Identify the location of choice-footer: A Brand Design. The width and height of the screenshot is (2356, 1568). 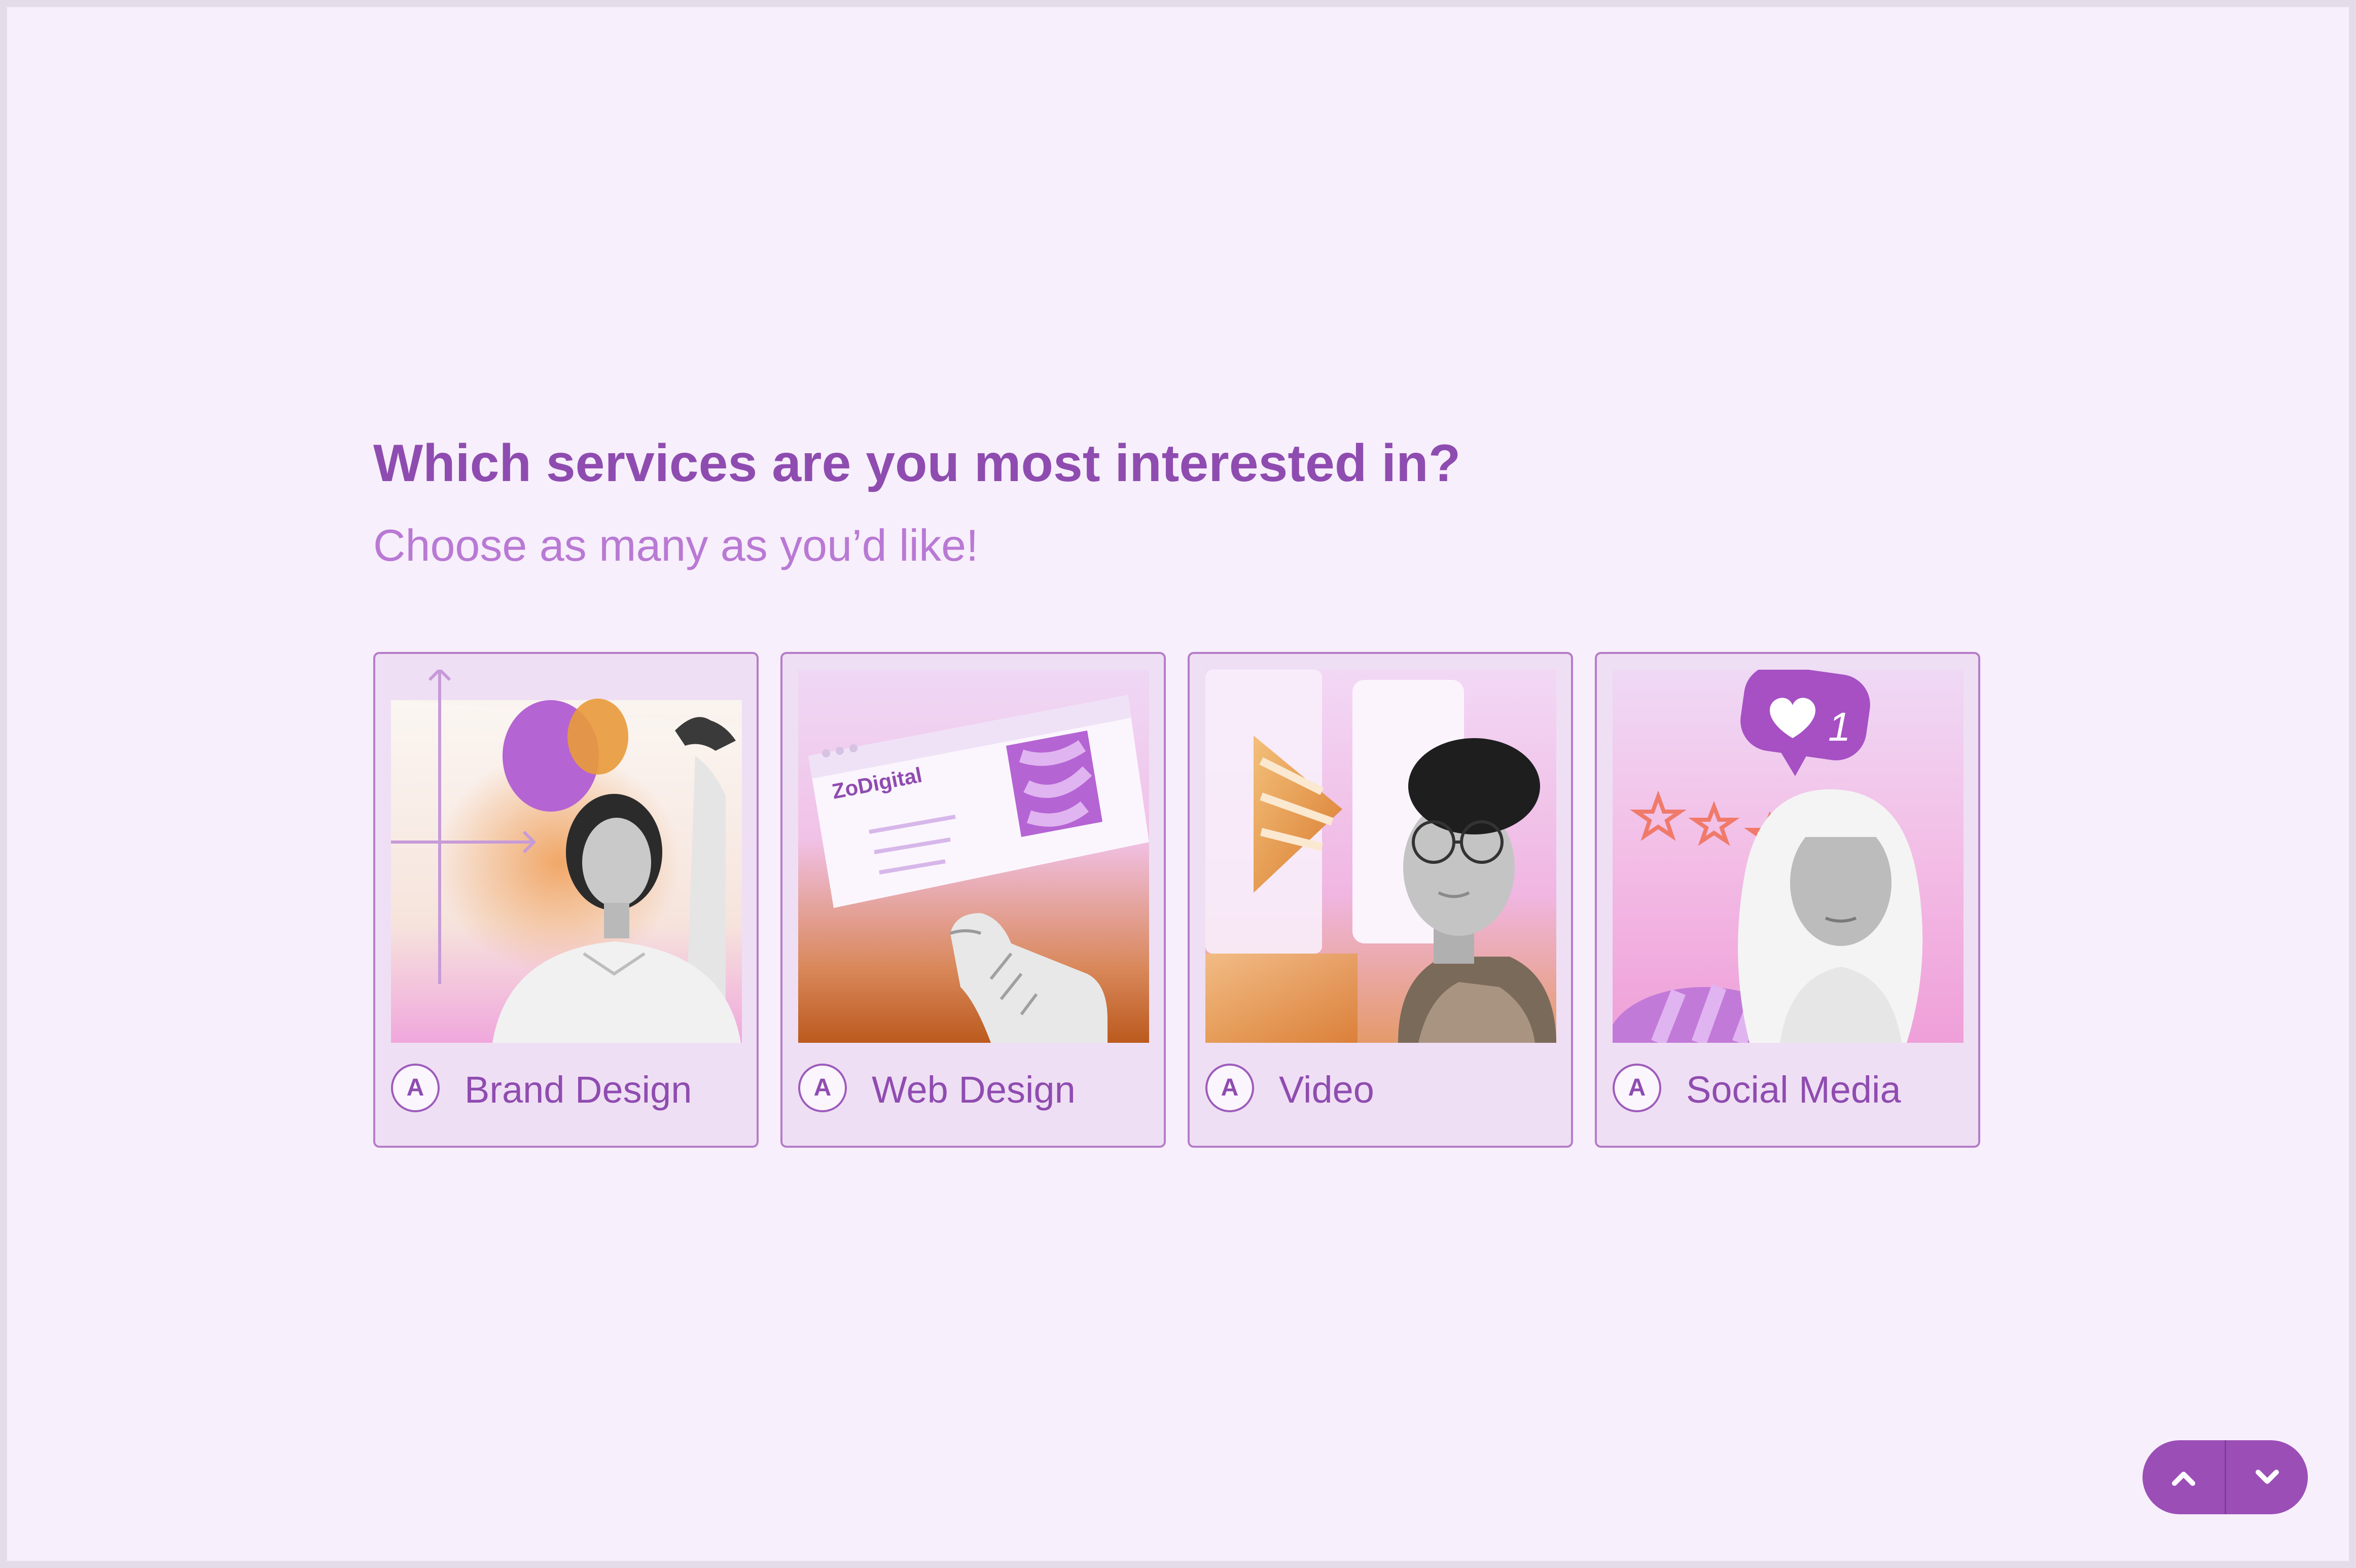
(566, 1090).